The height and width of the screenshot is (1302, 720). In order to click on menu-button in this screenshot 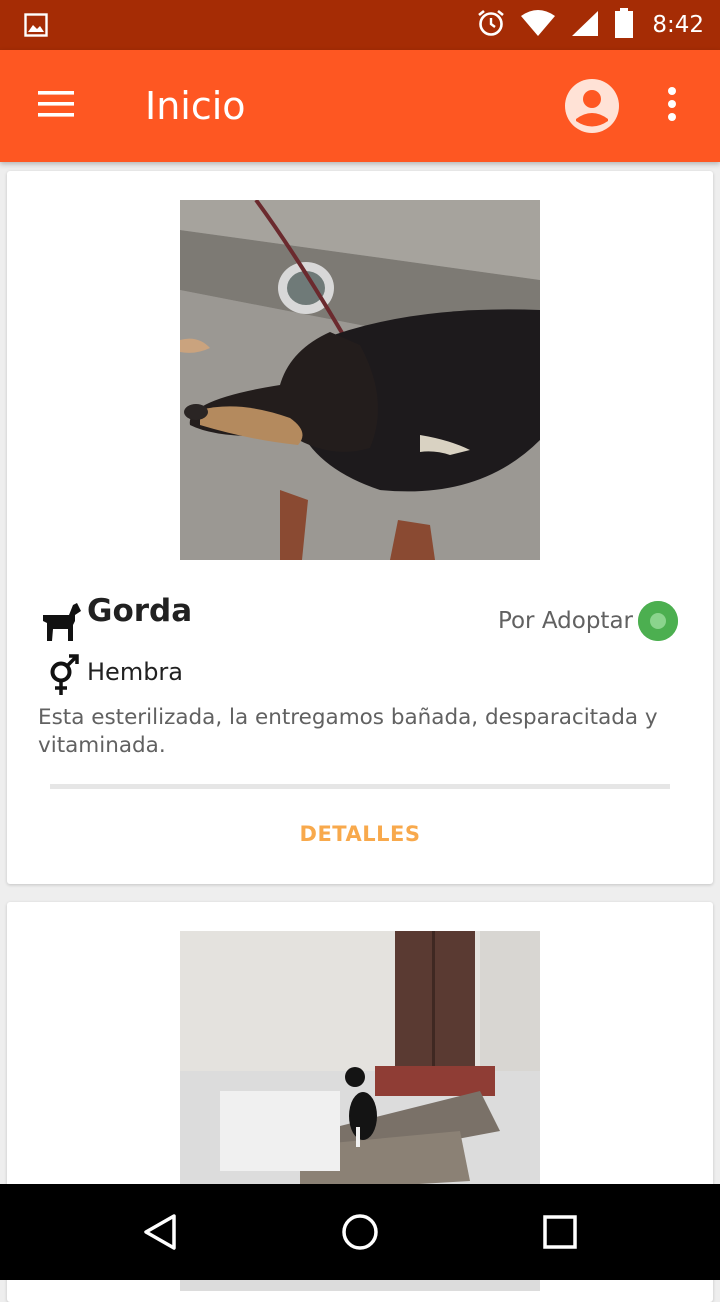, I will do `click(56, 106)`.